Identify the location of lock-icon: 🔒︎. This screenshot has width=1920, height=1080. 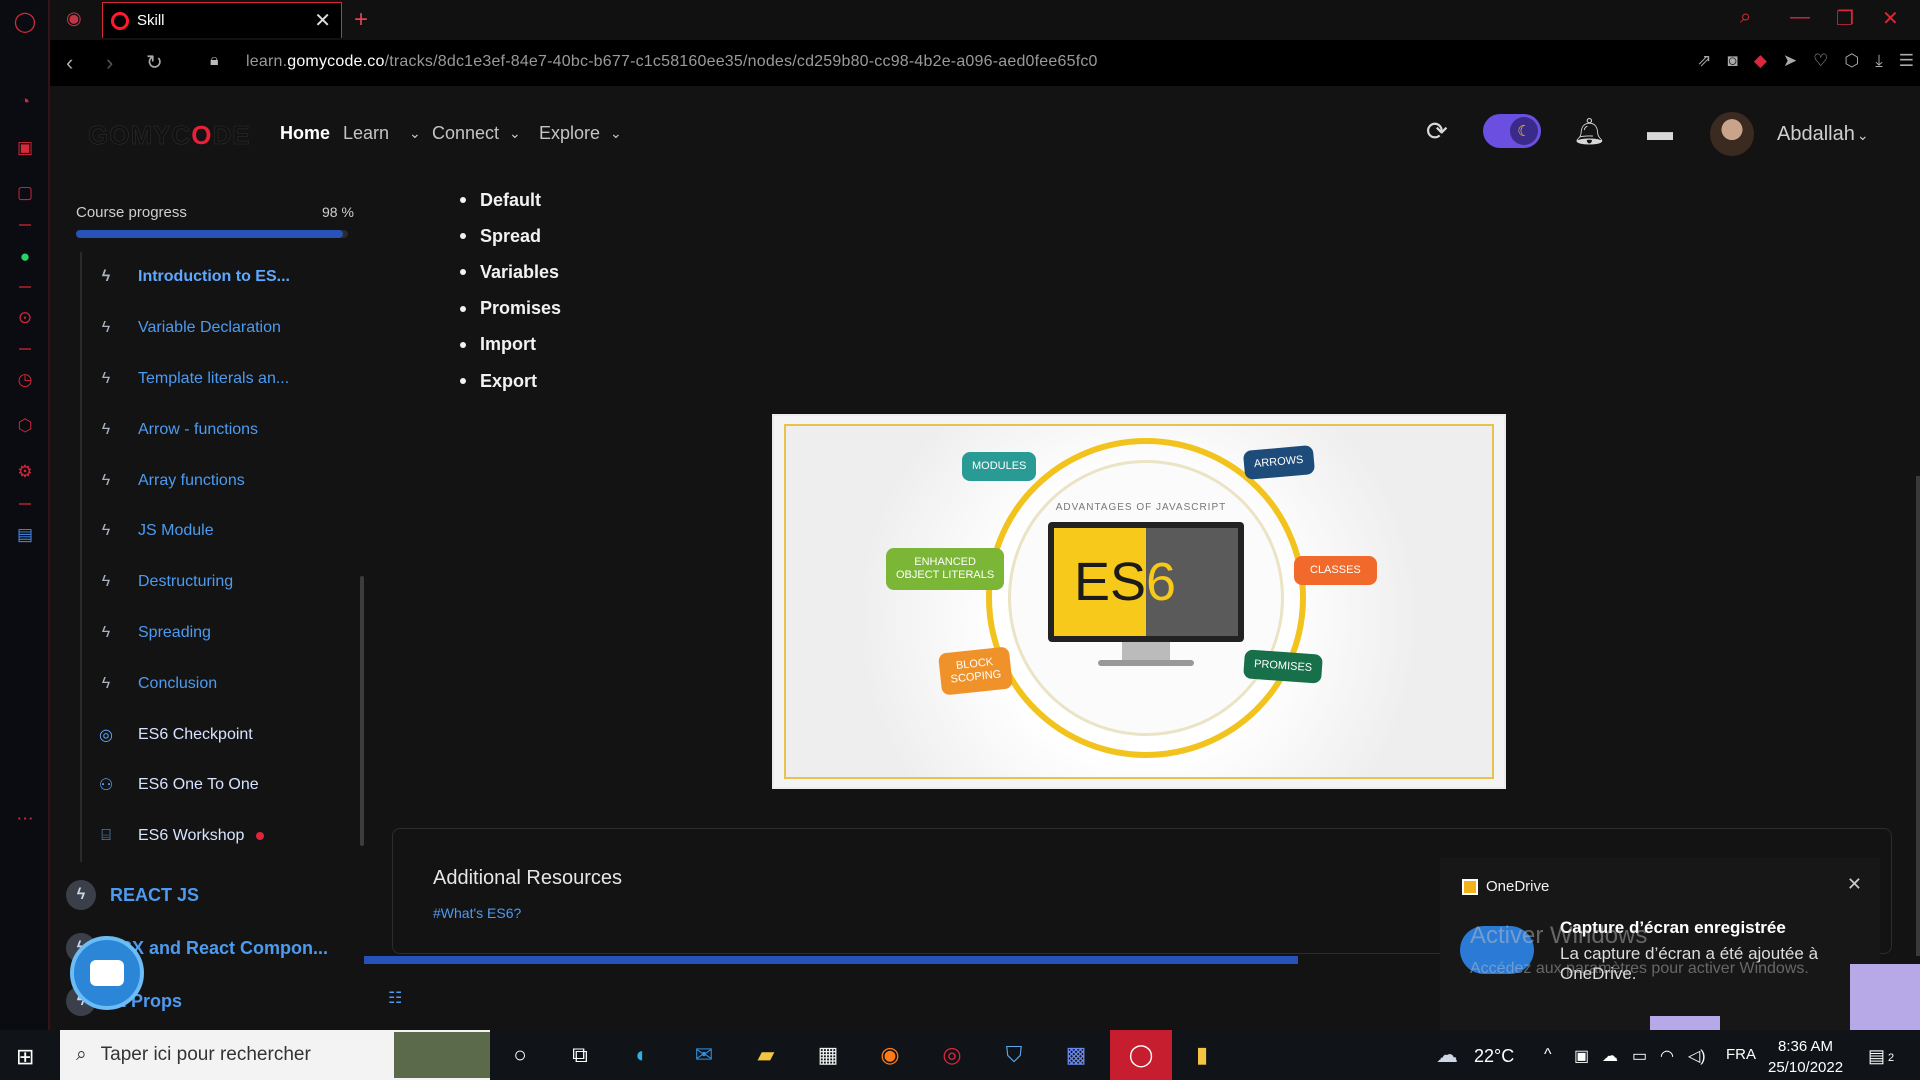
(214, 61).